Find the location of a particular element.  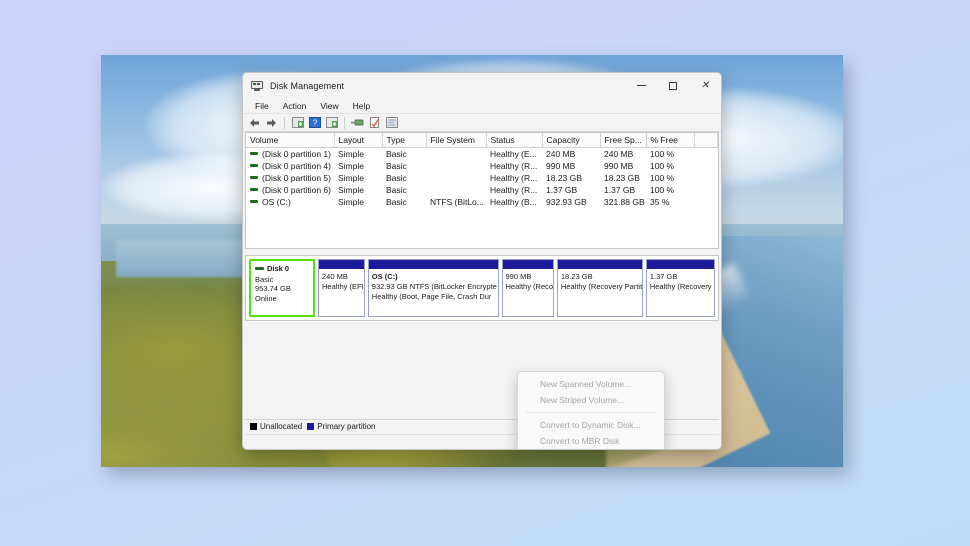

cell-volume: (Disk 0 partition 4) is located at coordinates (290, 165).